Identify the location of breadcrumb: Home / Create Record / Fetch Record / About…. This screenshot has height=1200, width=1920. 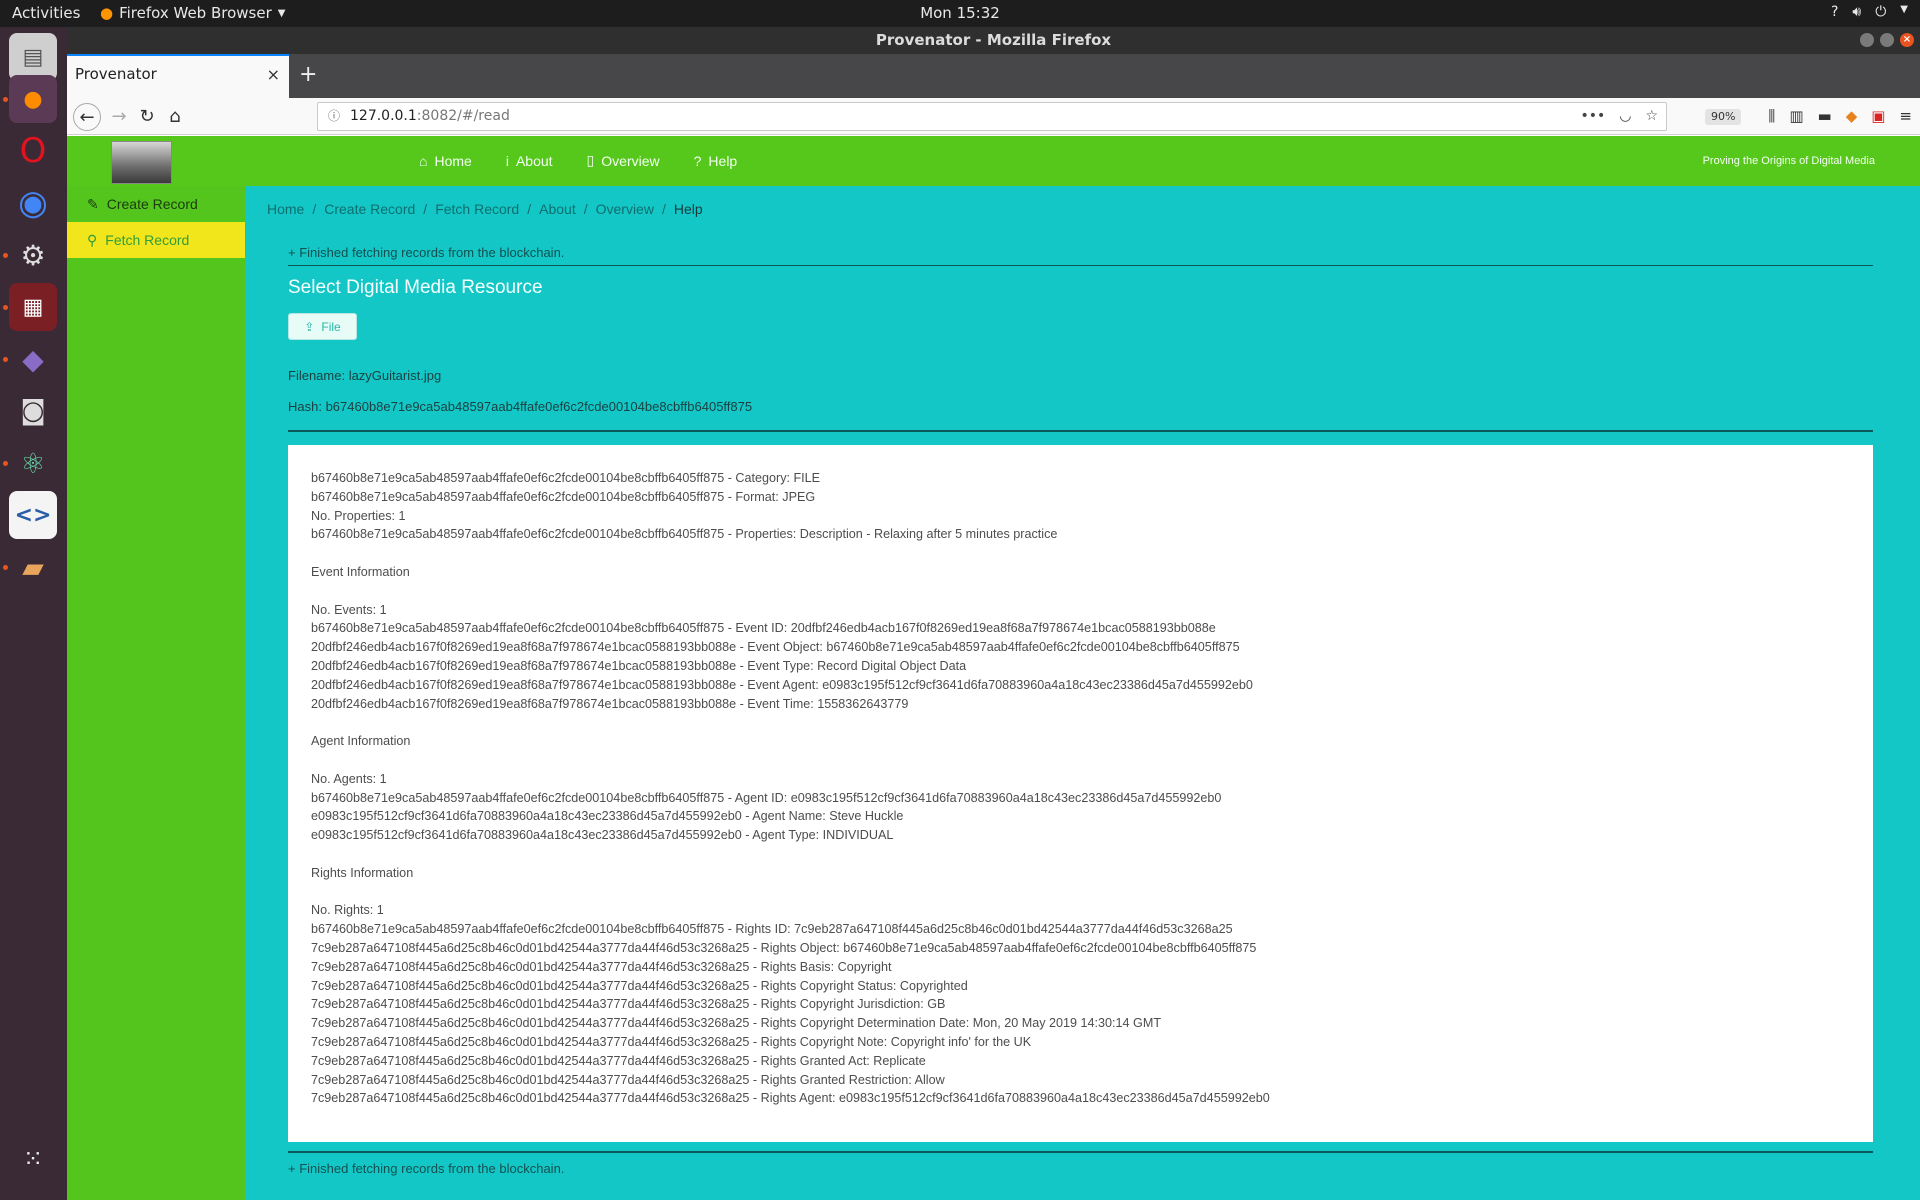
(485, 209).